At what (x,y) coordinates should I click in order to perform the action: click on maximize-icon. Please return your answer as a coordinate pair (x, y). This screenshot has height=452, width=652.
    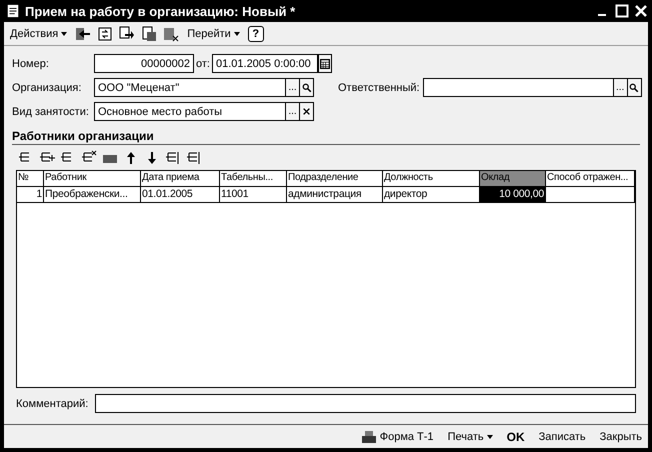
    Looking at the image, I should click on (622, 11).